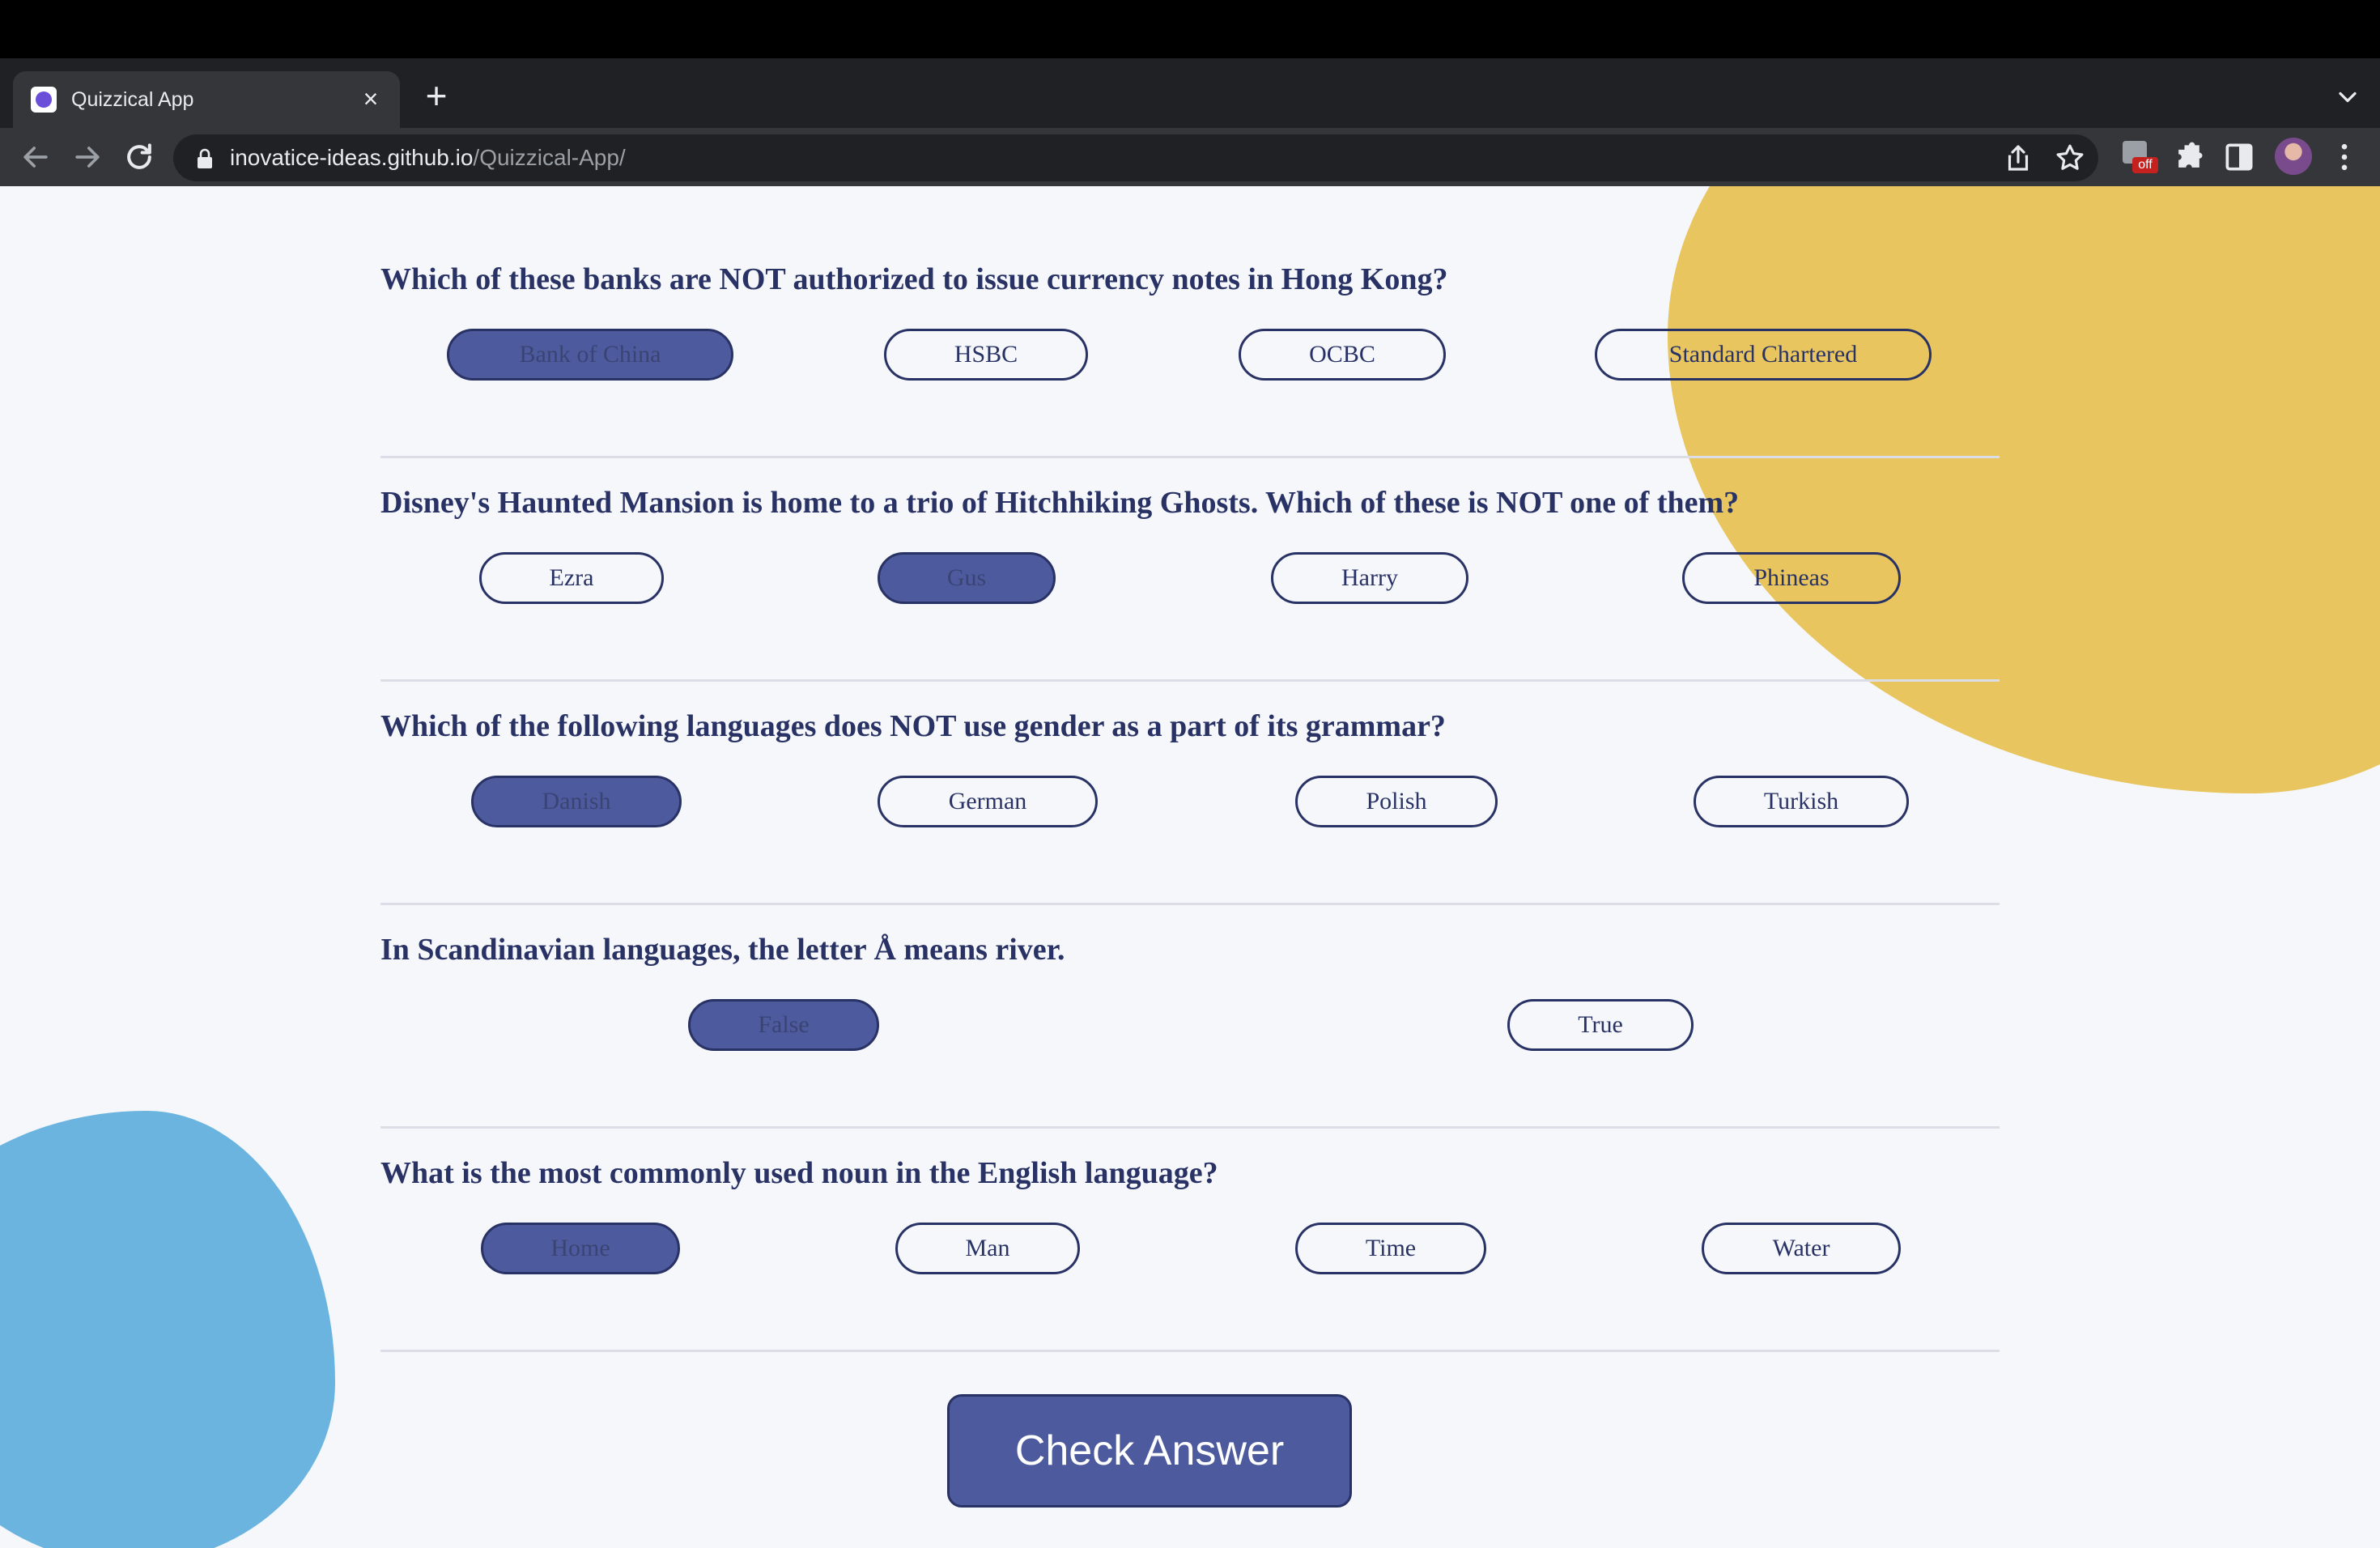 The height and width of the screenshot is (1548, 2380). I want to click on puzzle-icon, so click(2189, 157).